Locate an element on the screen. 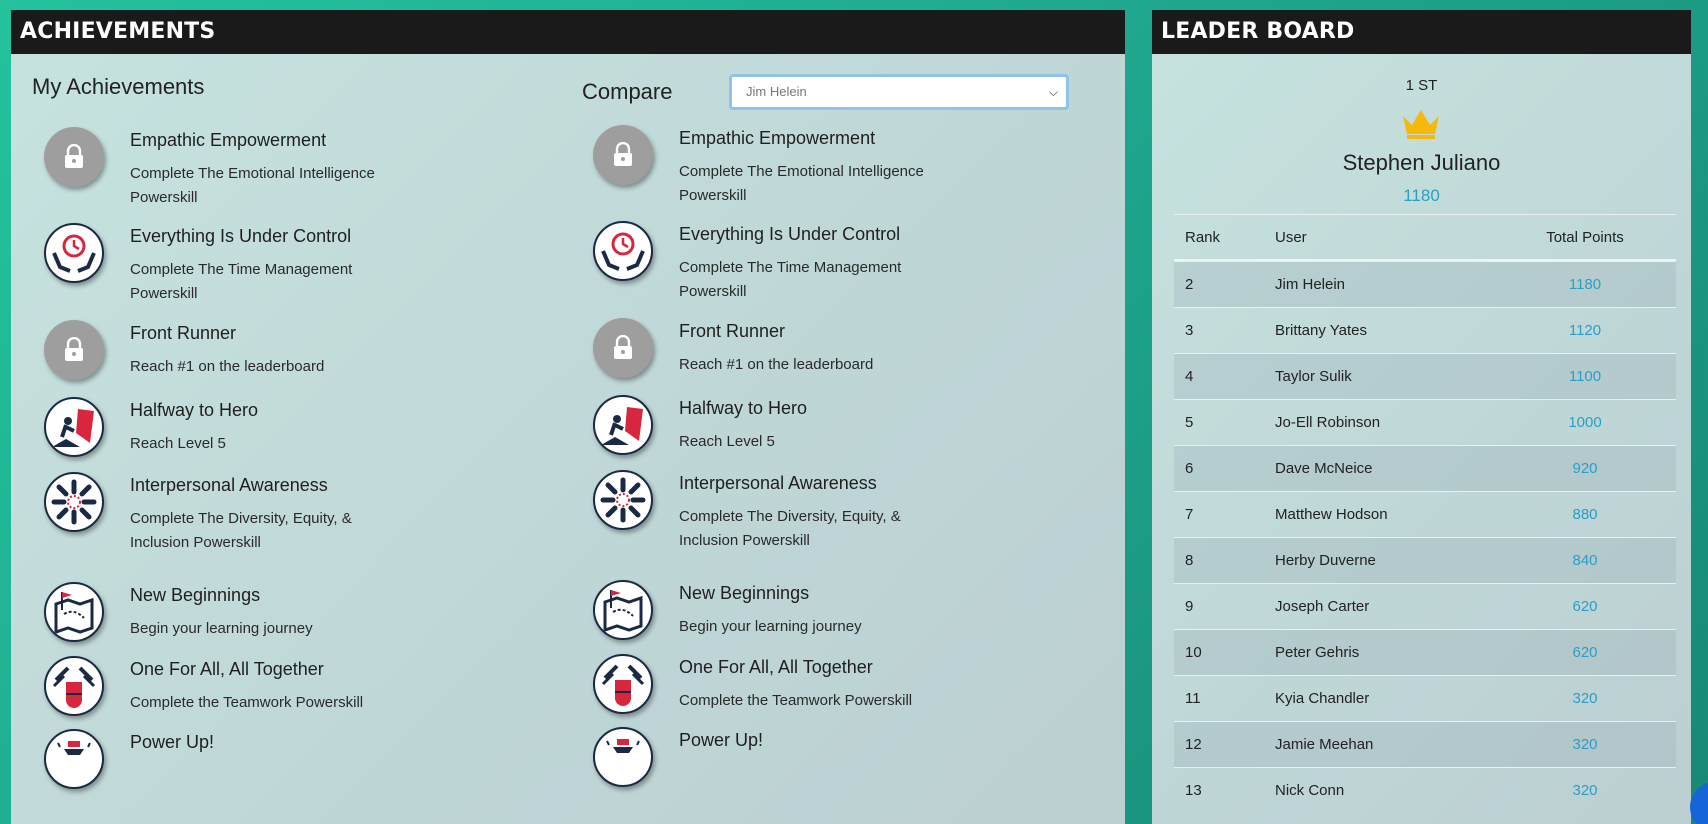 The width and height of the screenshot is (1708, 824). table-row: 8 Herby Duverne 840 is located at coordinates (1425, 560).